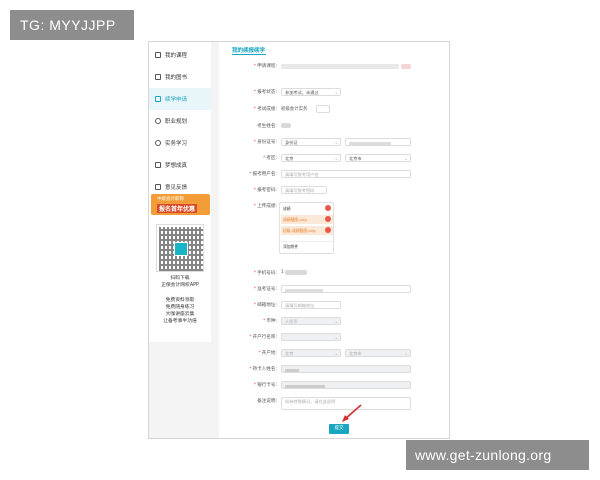 The height and width of the screenshot is (480, 600). What do you see at coordinates (265, 142) in the screenshot?
I see `form-label-id: *身份证号:` at bounding box center [265, 142].